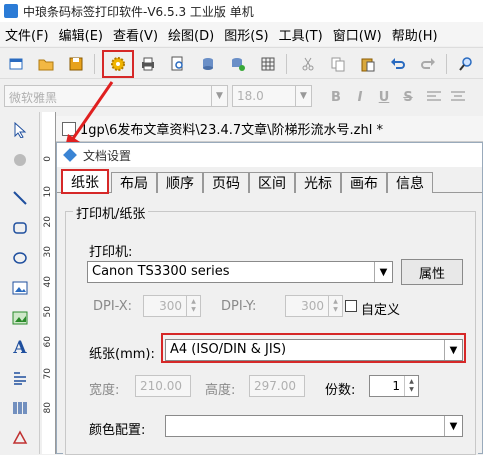 The width and height of the screenshot is (483, 455). I want to click on width-field: 210.00, so click(163, 386).